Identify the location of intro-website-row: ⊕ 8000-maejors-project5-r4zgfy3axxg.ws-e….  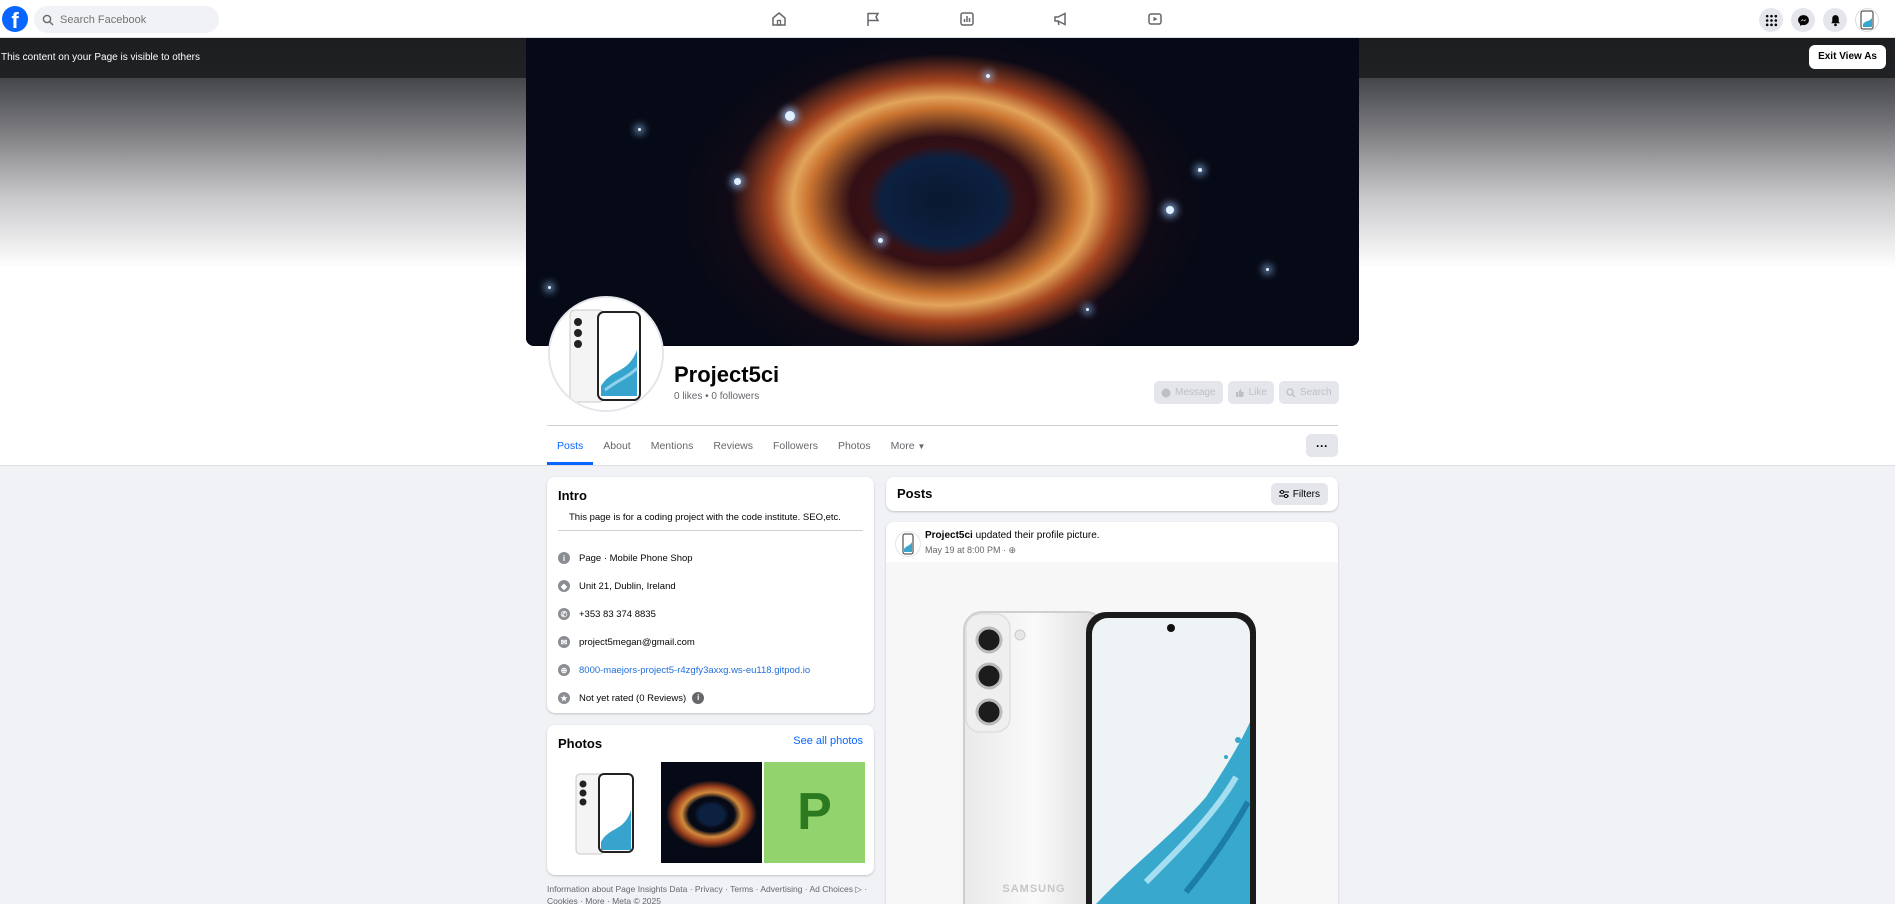
(684, 670).